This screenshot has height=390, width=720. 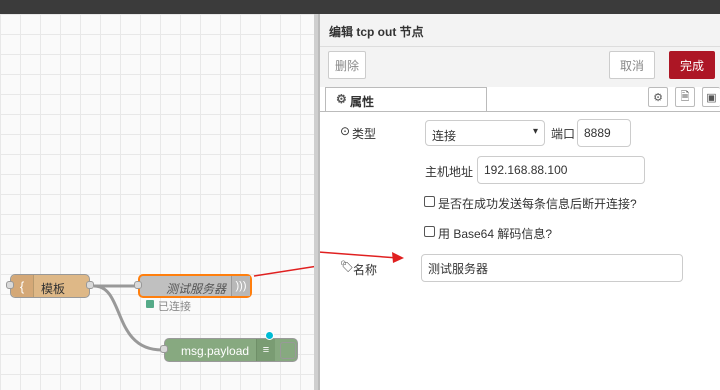 I want to click on panel-header: 编辑 tcp out 节点, so click(x=520, y=30).